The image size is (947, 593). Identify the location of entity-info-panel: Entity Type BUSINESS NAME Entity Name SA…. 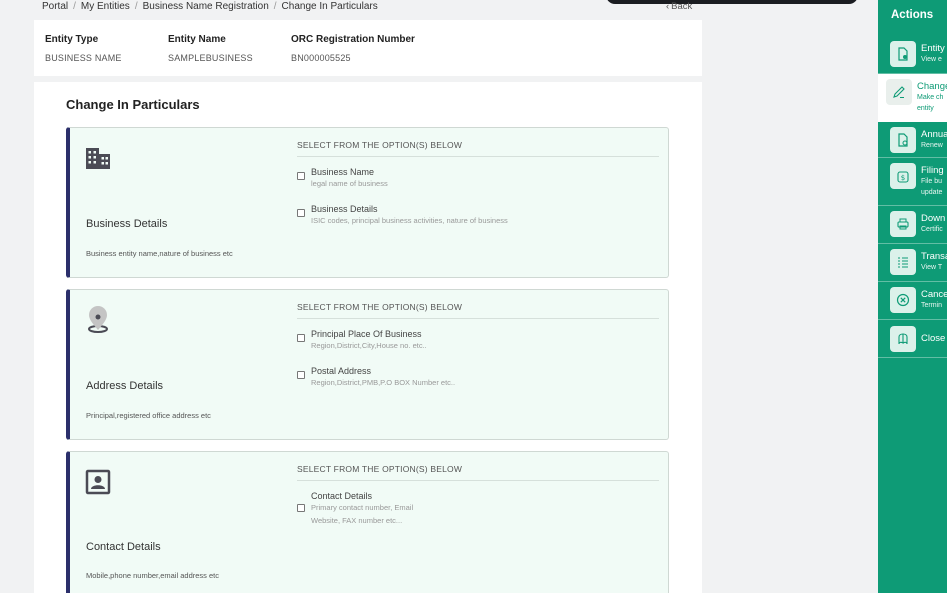
(368, 48).